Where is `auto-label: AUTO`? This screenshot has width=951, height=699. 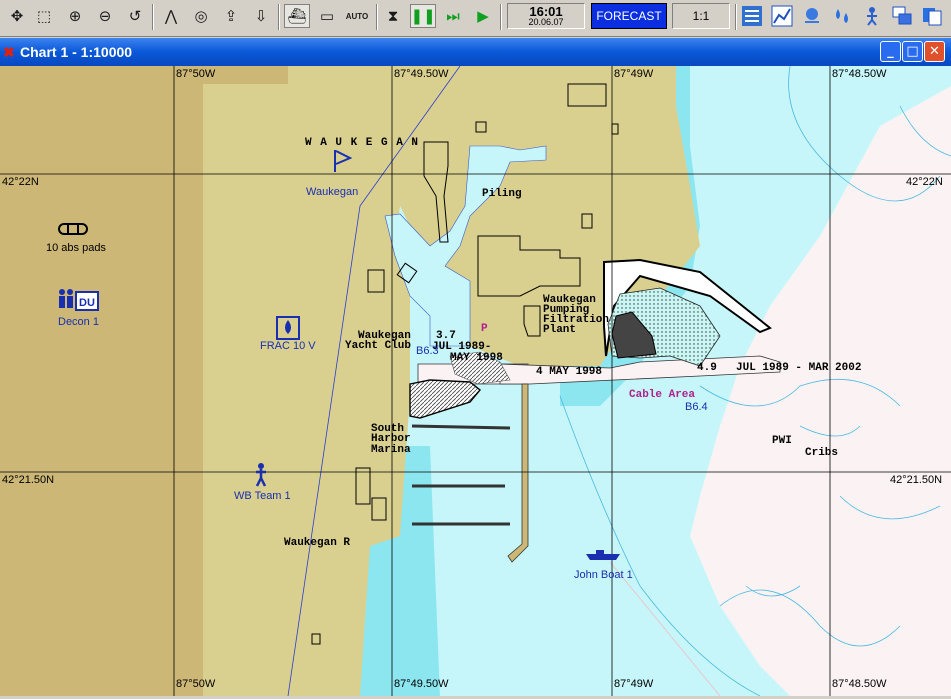 auto-label: AUTO is located at coordinates (357, 16).